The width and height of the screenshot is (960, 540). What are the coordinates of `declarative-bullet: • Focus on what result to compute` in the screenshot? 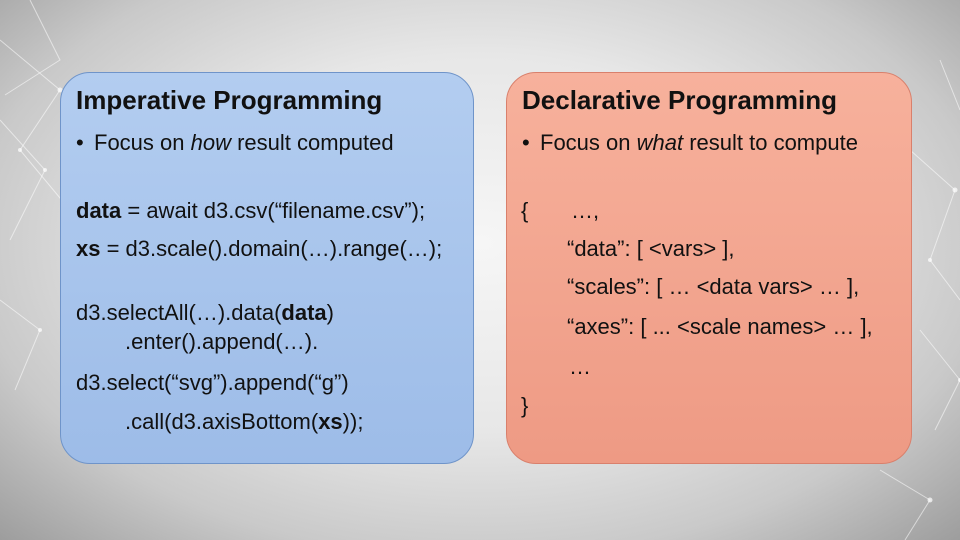 It's located at (690, 143).